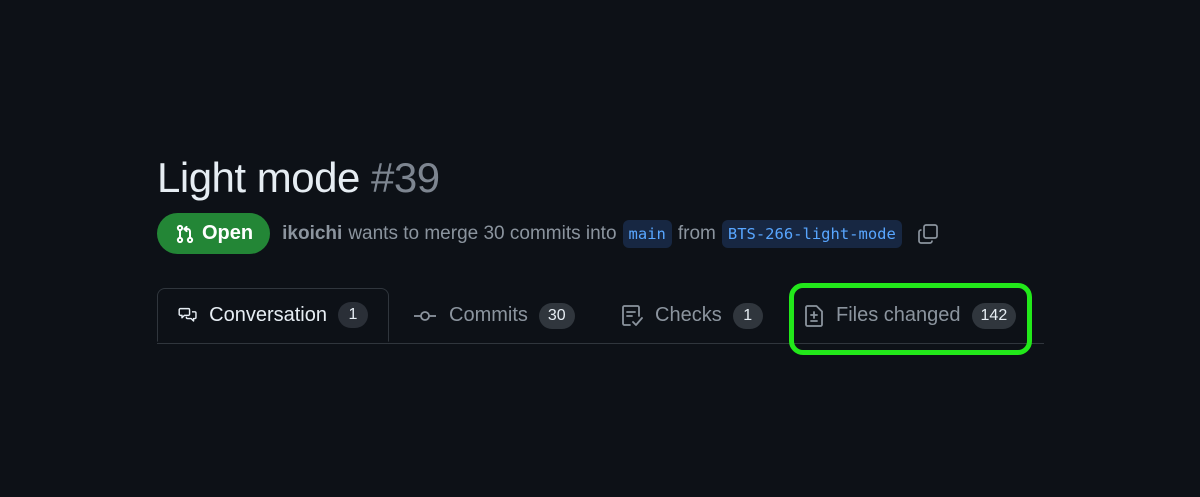 Image resolution: width=1200 pixels, height=497 pixels. What do you see at coordinates (647, 233) in the screenshot?
I see `base-branch: main` at bounding box center [647, 233].